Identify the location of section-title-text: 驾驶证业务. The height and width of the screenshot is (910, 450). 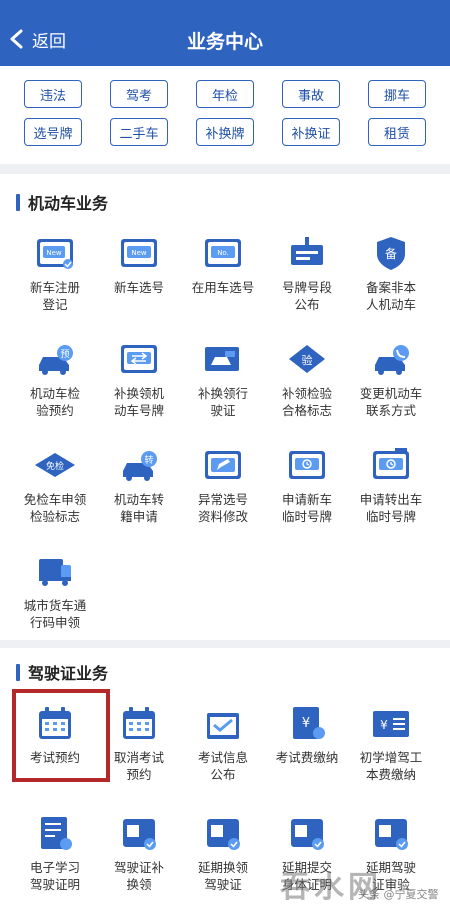
(68, 673).